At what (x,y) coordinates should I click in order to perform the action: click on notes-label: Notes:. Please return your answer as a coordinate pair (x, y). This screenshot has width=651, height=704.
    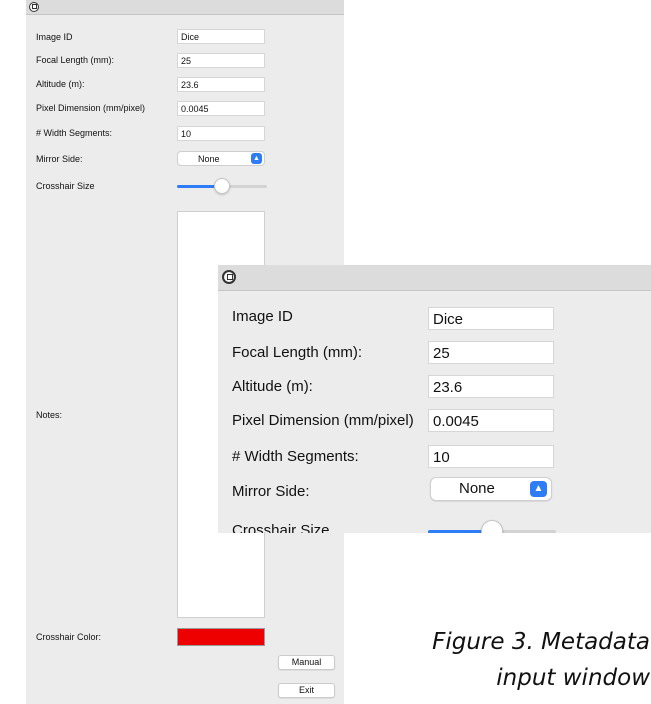
    Looking at the image, I should click on (49, 415).